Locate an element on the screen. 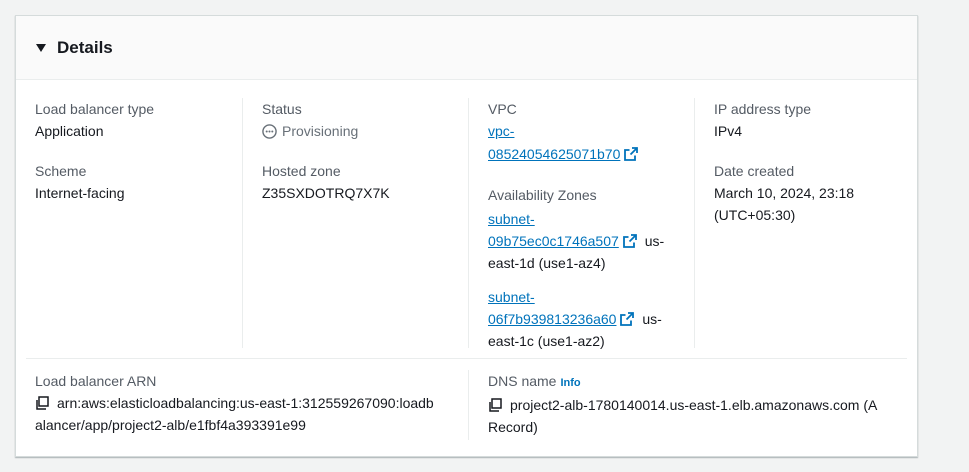 This screenshot has width=969, height=472. details-header: Details is located at coordinates (466, 48).